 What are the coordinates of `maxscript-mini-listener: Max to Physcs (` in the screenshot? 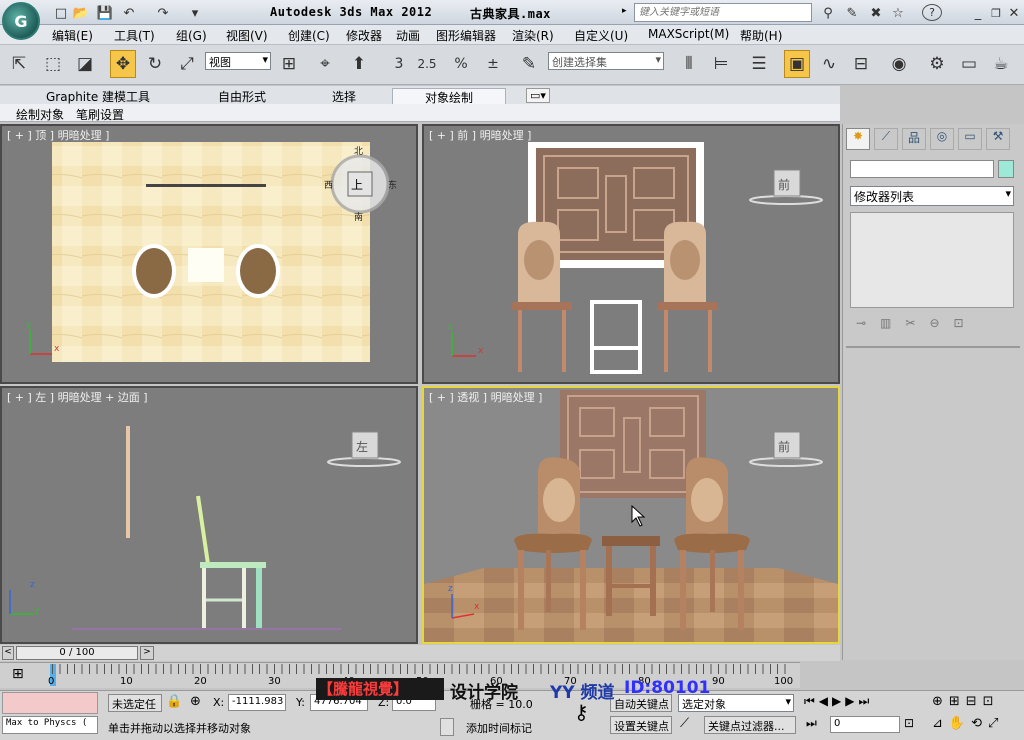 It's located at (50, 725).